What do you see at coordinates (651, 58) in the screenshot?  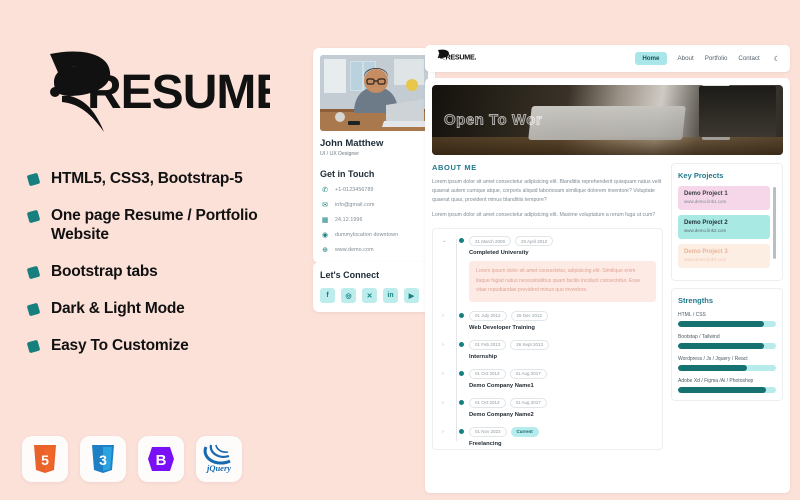 I see `nav-link-home: Home` at bounding box center [651, 58].